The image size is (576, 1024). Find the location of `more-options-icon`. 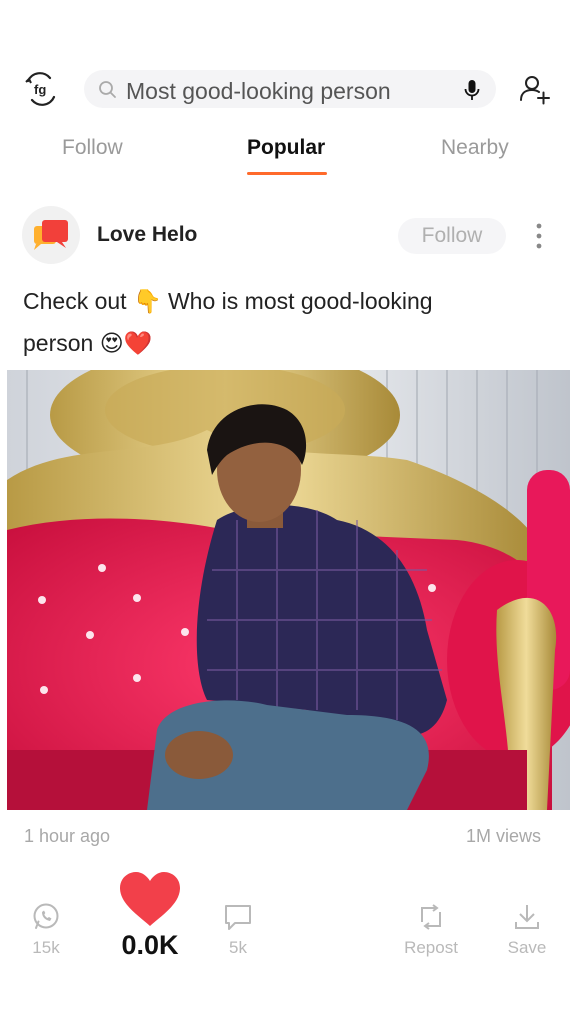

more-options-icon is located at coordinates (539, 236).